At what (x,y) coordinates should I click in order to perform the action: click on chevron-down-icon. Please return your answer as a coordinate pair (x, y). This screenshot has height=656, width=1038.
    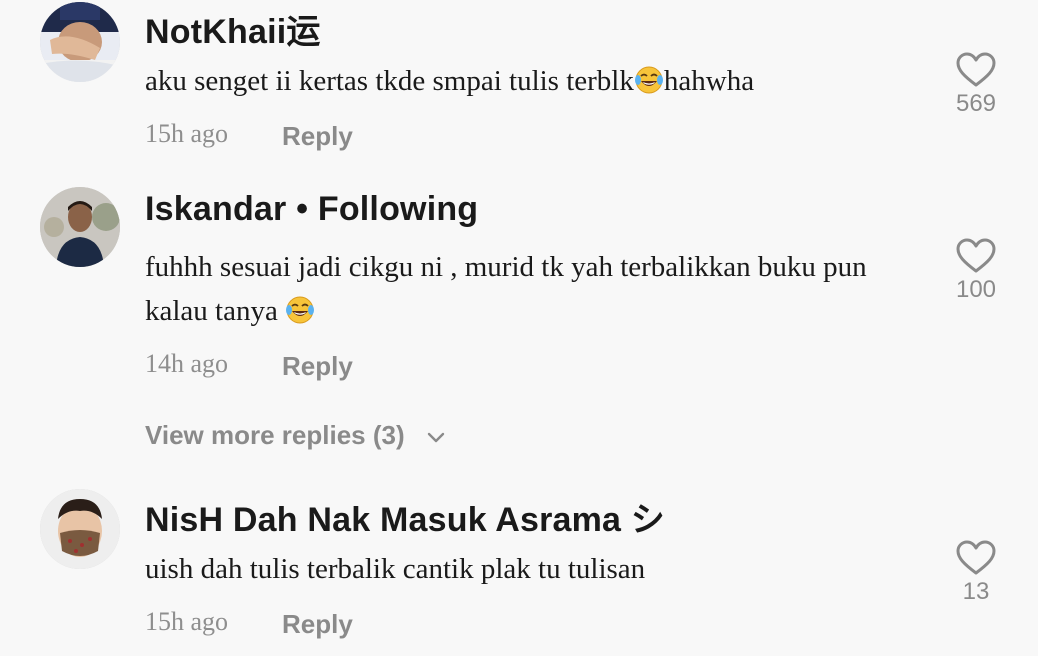
    Looking at the image, I should click on (436, 437).